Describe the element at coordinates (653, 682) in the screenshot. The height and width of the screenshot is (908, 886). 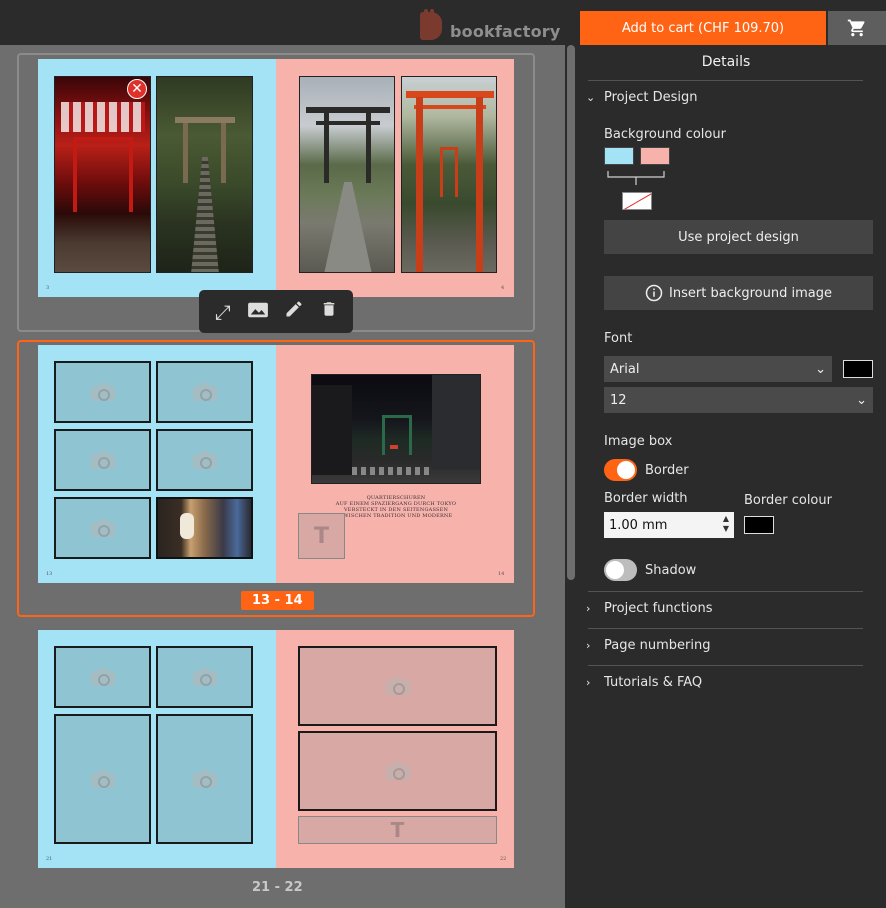
I see `section-label: Tutorials & FAQ` at that location.